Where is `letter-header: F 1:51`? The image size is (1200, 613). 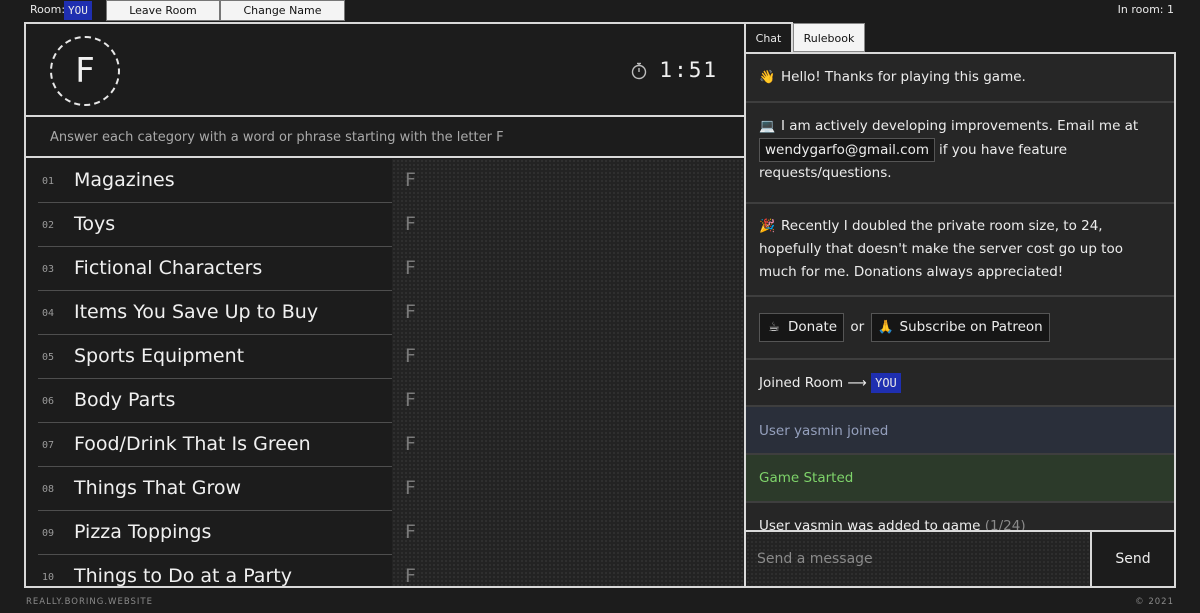
letter-header: F 1:51 is located at coordinates (385, 70).